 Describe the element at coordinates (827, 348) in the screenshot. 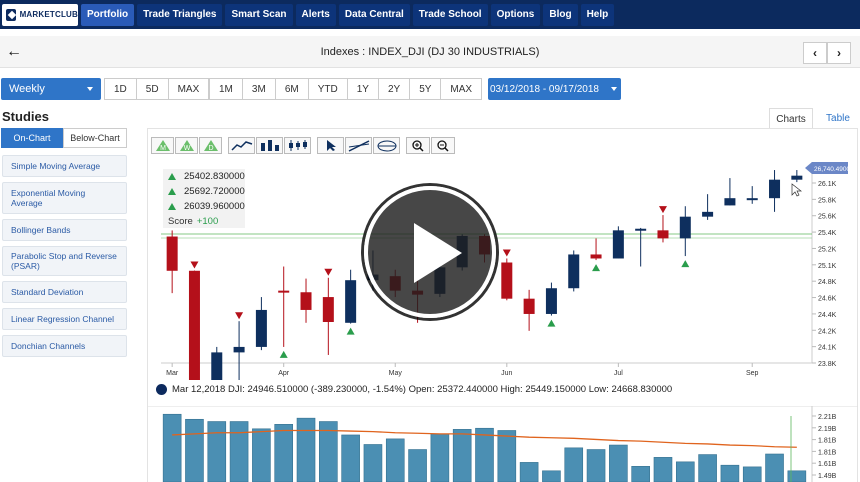

I see `price-tick-label: 24.1K` at that location.